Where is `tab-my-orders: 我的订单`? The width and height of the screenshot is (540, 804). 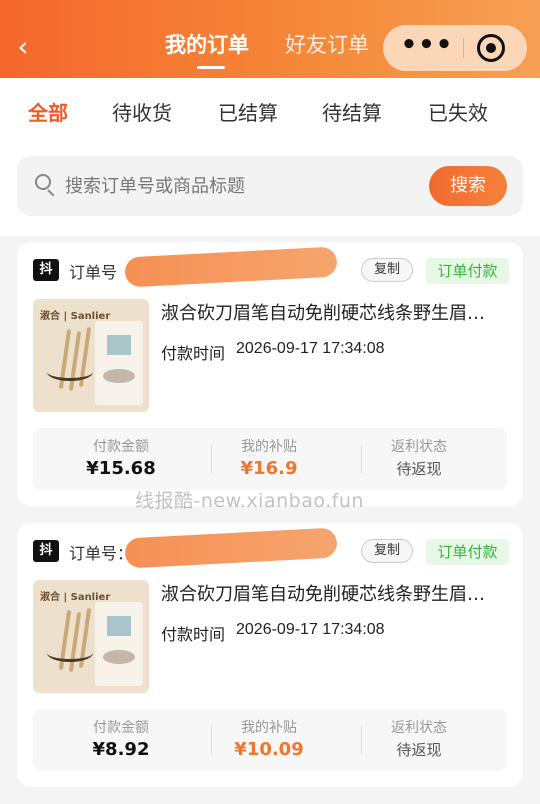 tab-my-orders: 我的订单 is located at coordinates (207, 47).